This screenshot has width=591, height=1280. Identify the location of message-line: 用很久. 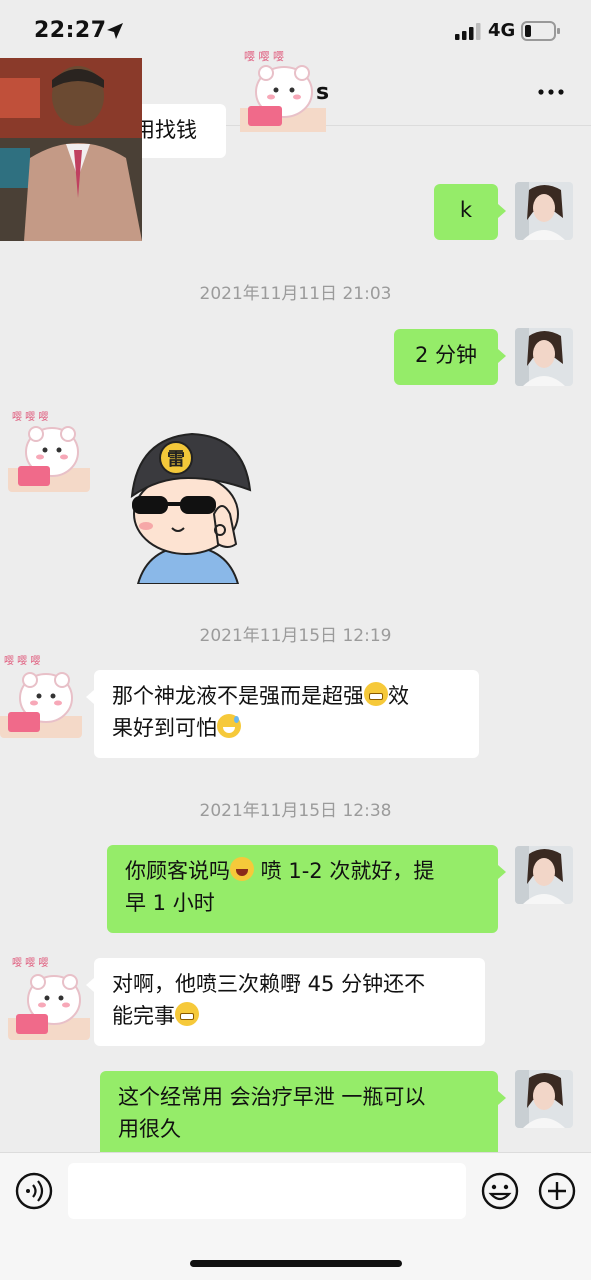
(299, 1129).